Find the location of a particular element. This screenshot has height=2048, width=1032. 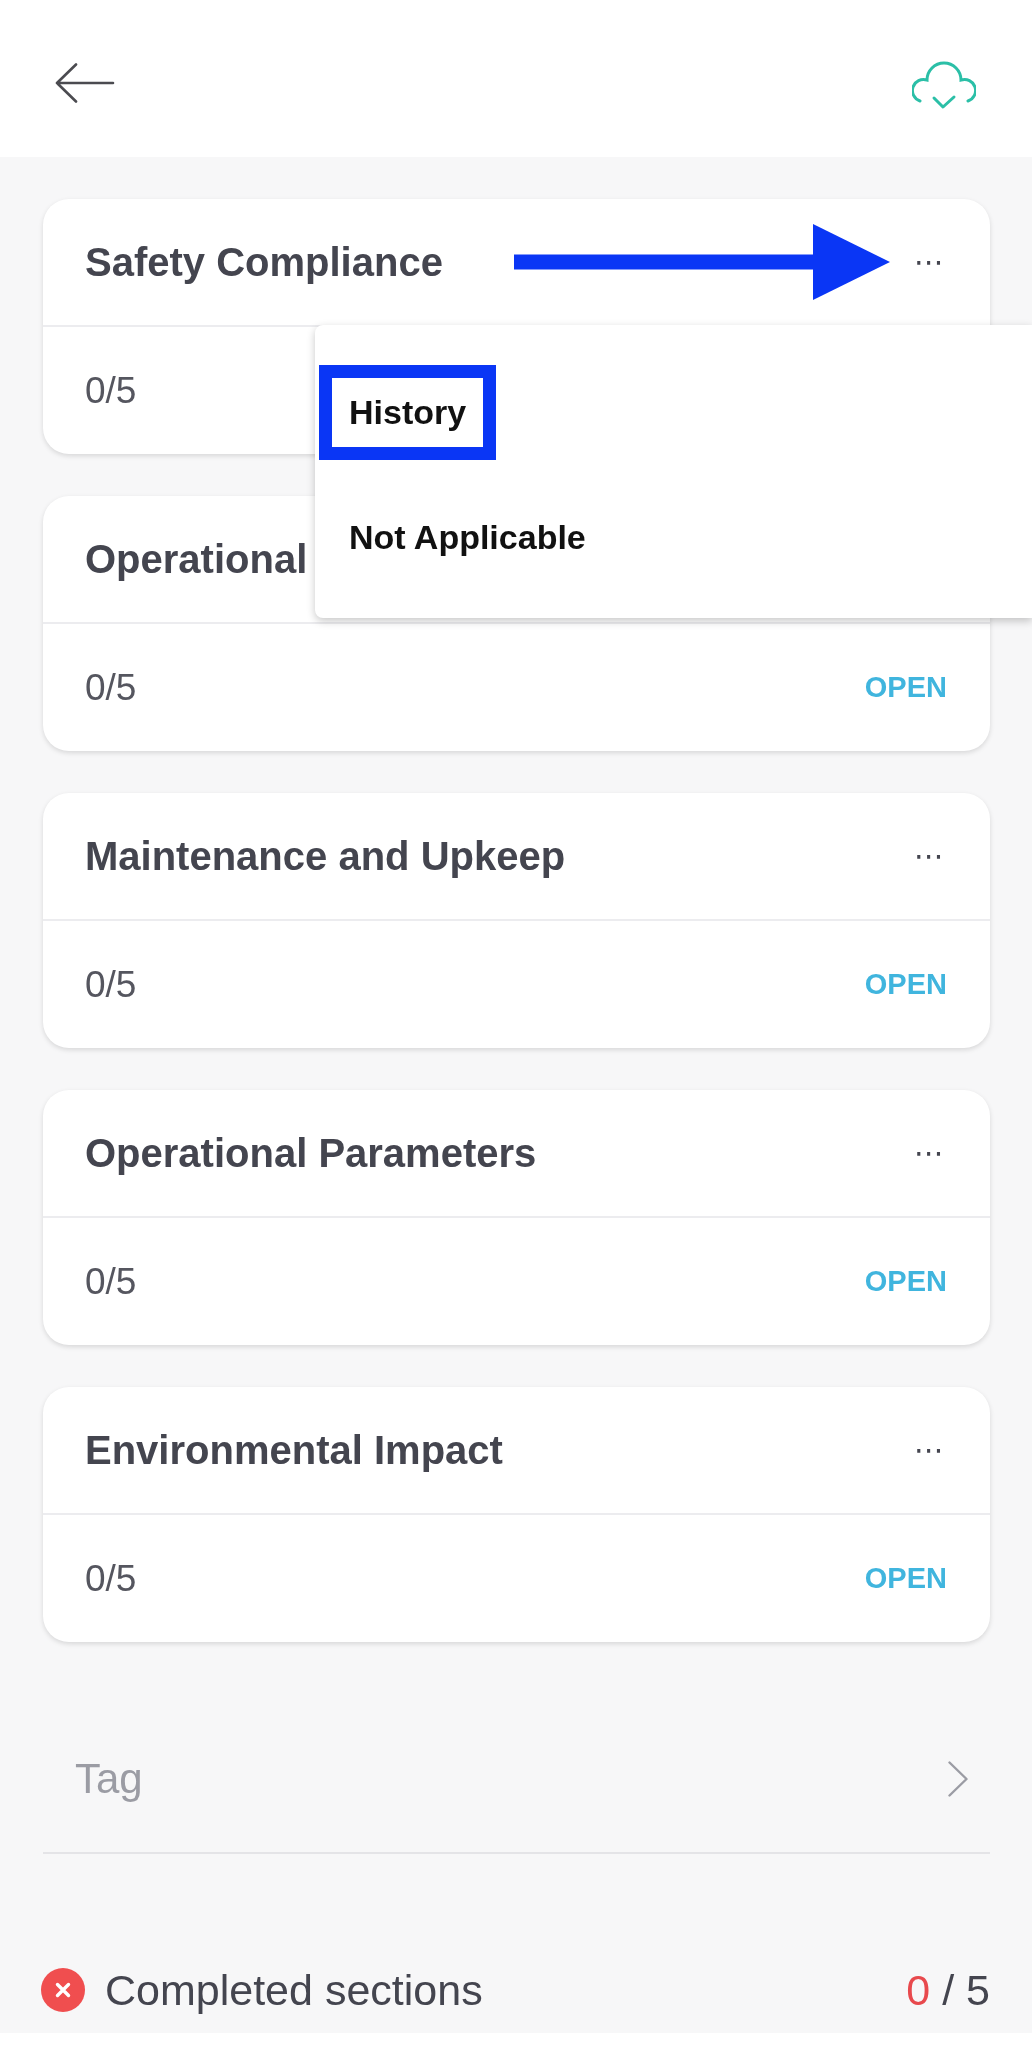

section-title: Operational Parameters is located at coordinates (311, 1153).